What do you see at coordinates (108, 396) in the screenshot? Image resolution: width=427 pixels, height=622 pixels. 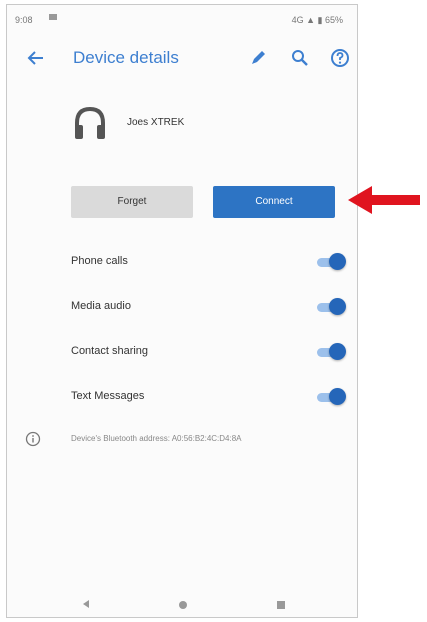 I see `toggle-label: Text Messages` at bounding box center [108, 396].